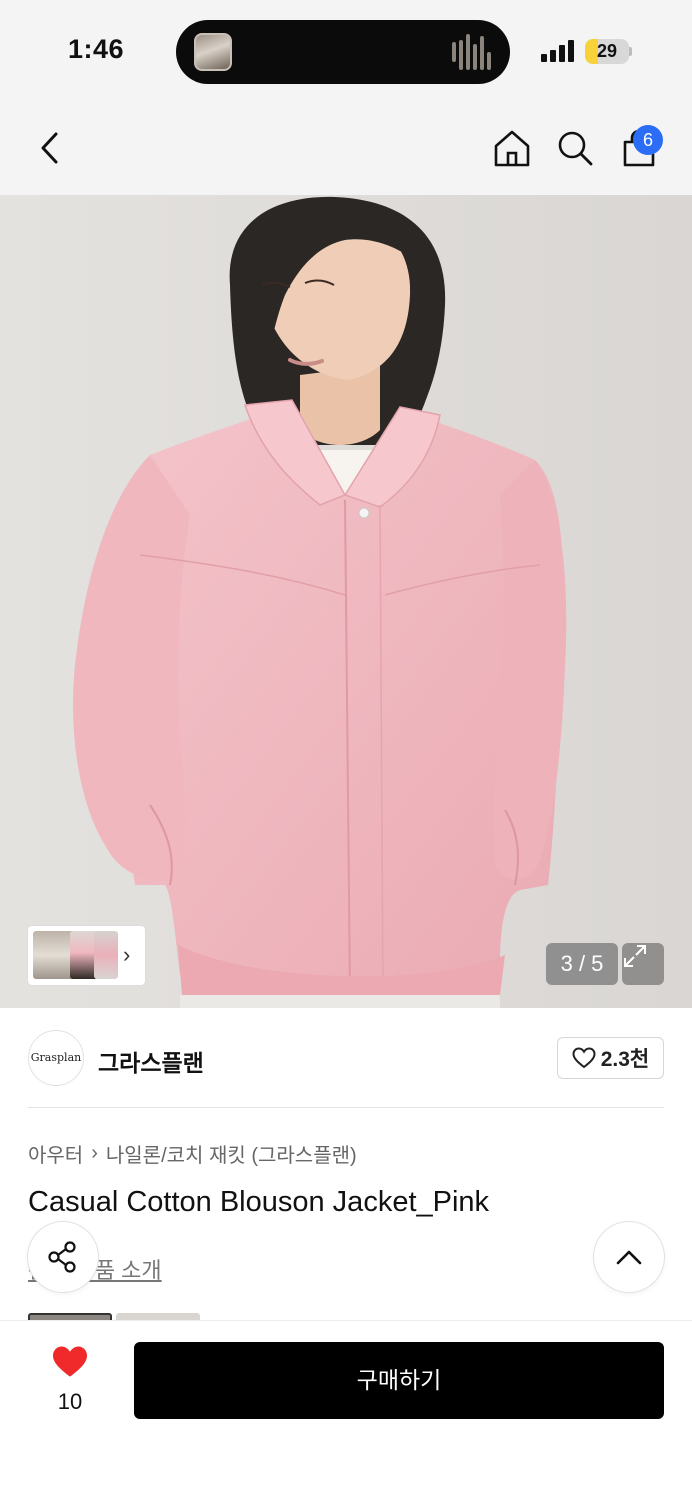 This screenshot has width=692, height=1500. Describe the element at coordinates (151, 1061) in the screenshot. I see `brand-name: 그라스플랜` at that location.